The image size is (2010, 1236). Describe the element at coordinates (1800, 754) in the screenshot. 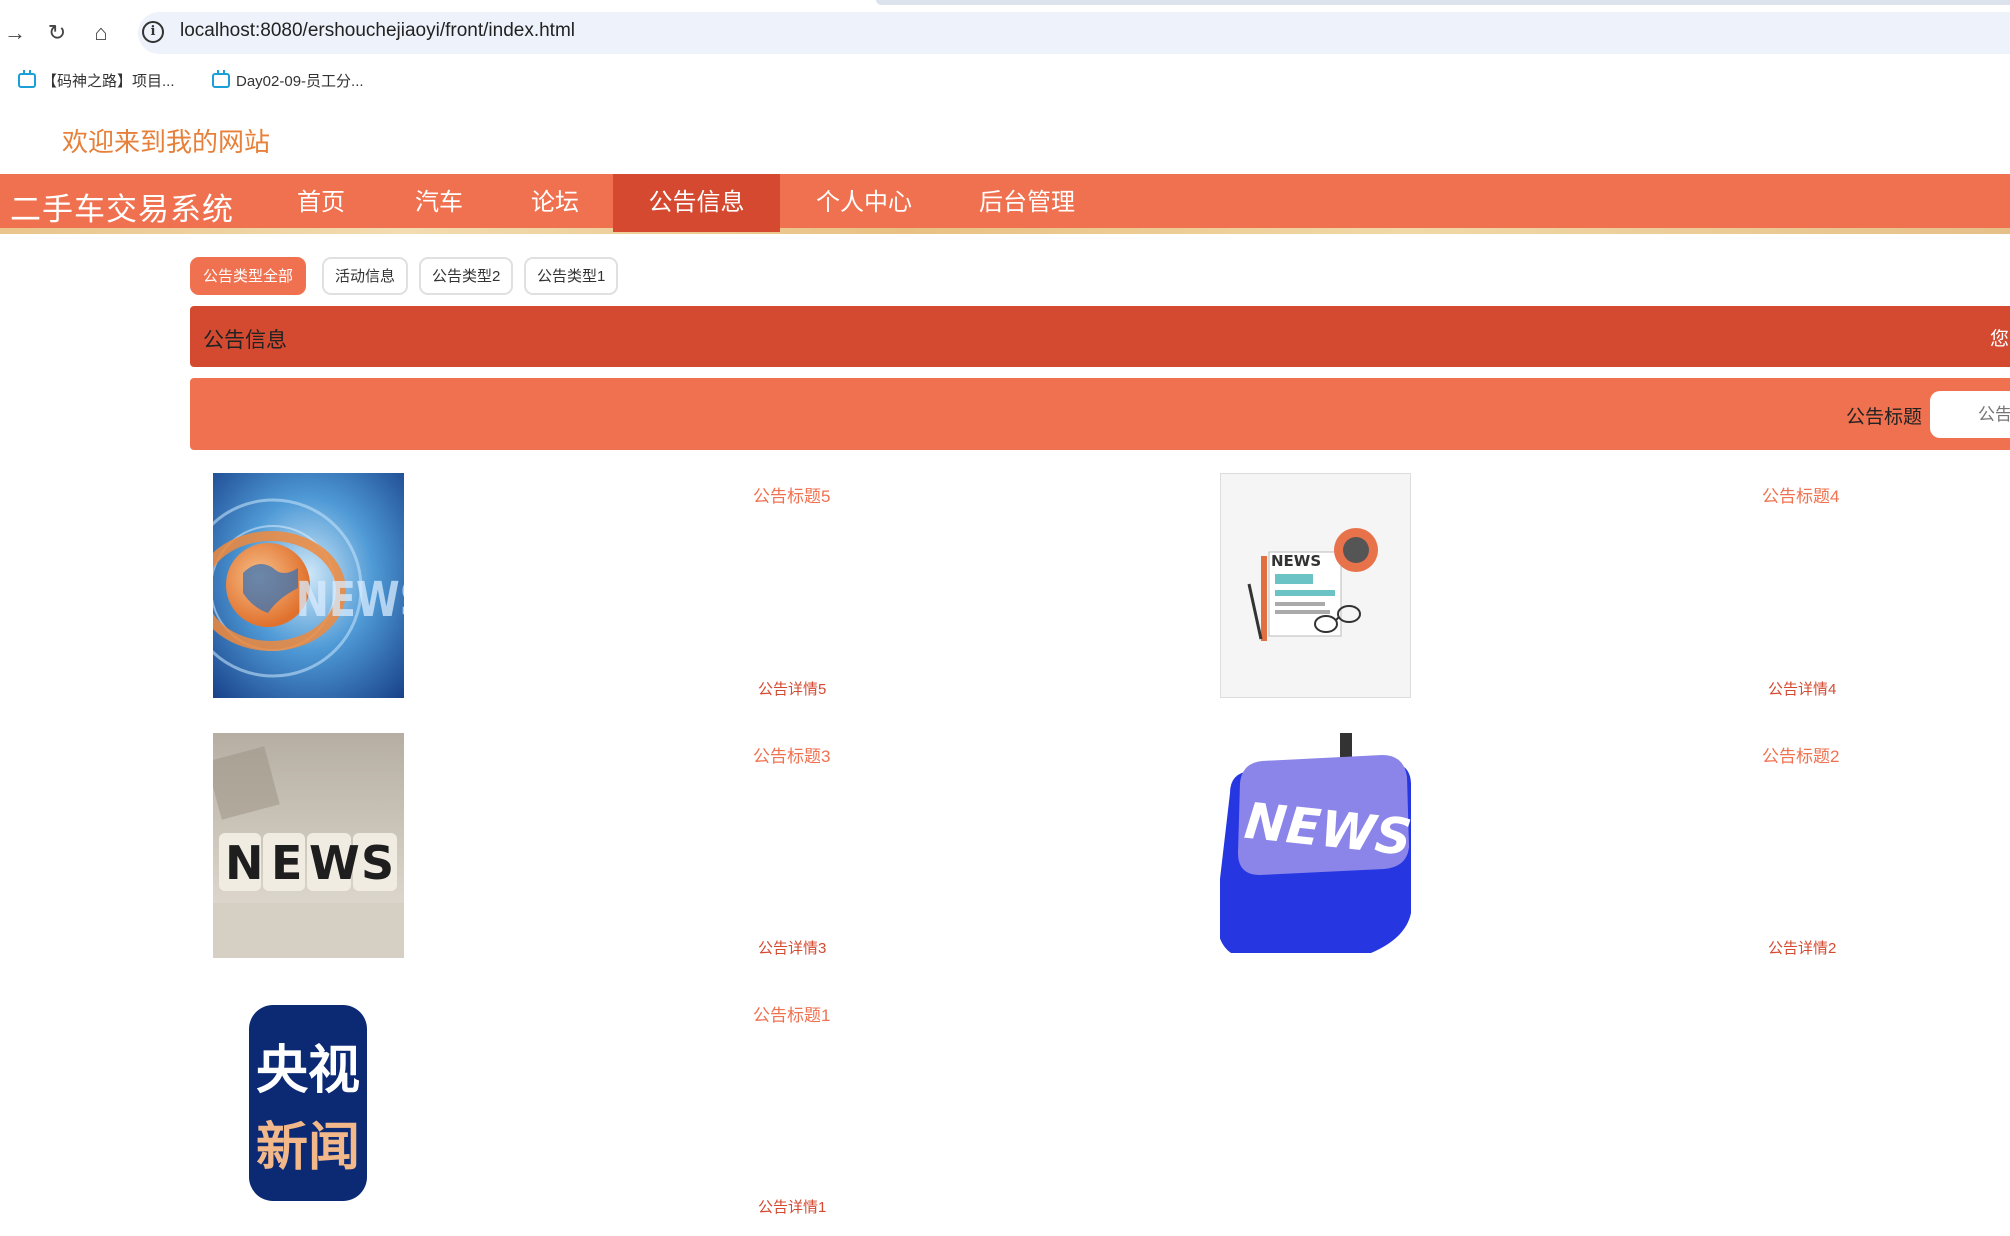

I see `notice-title: 公告标题2` at that location.